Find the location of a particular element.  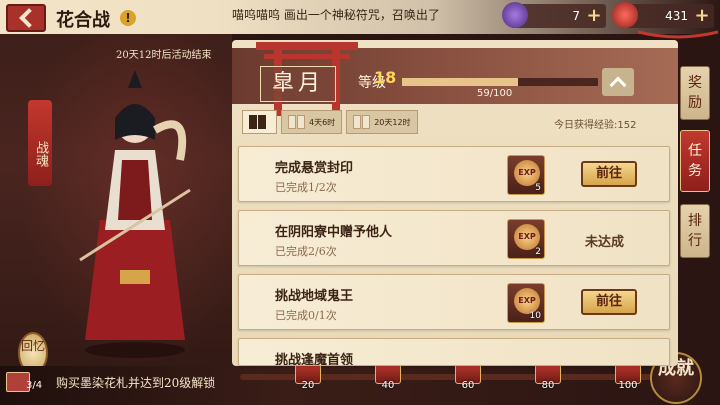

not-reached-status: 未达成 is located at coordinates (605, 242).